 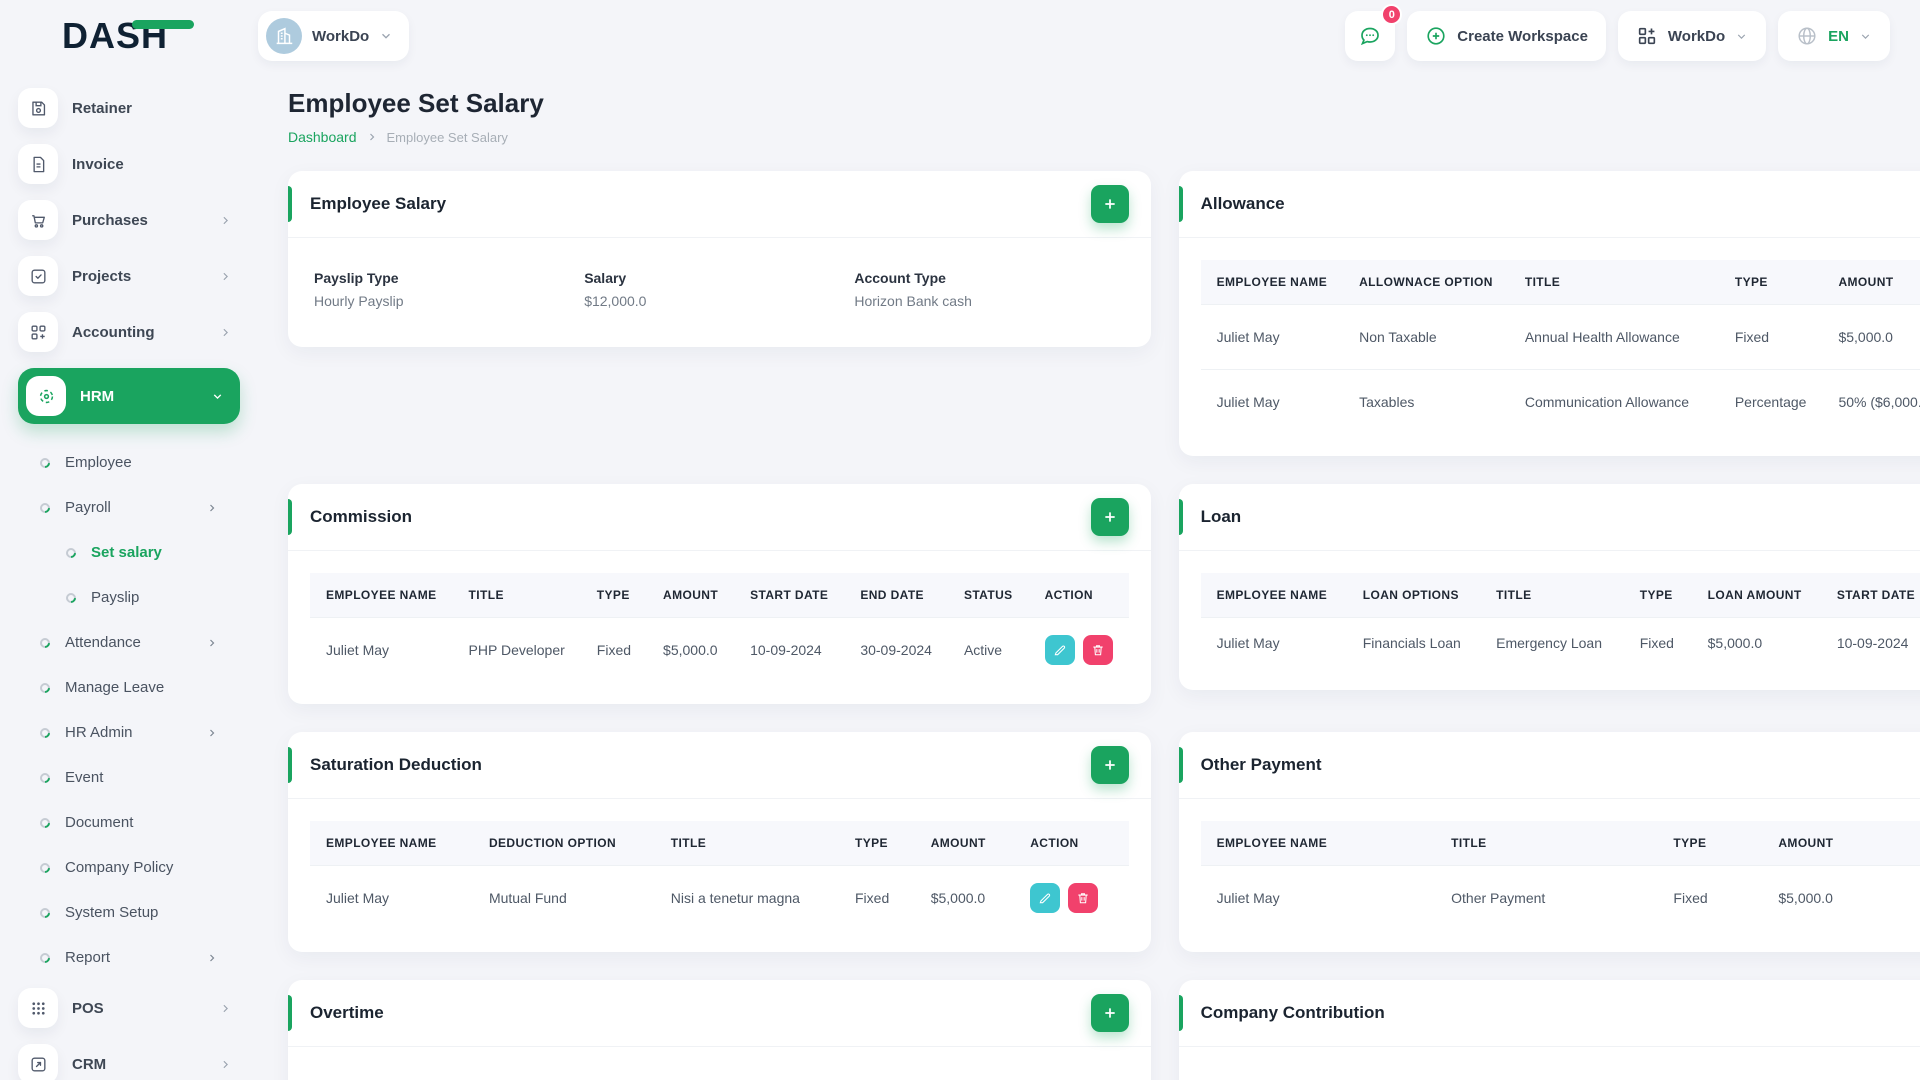 I want to click on chat-icon, so click(x=1370, y=36).